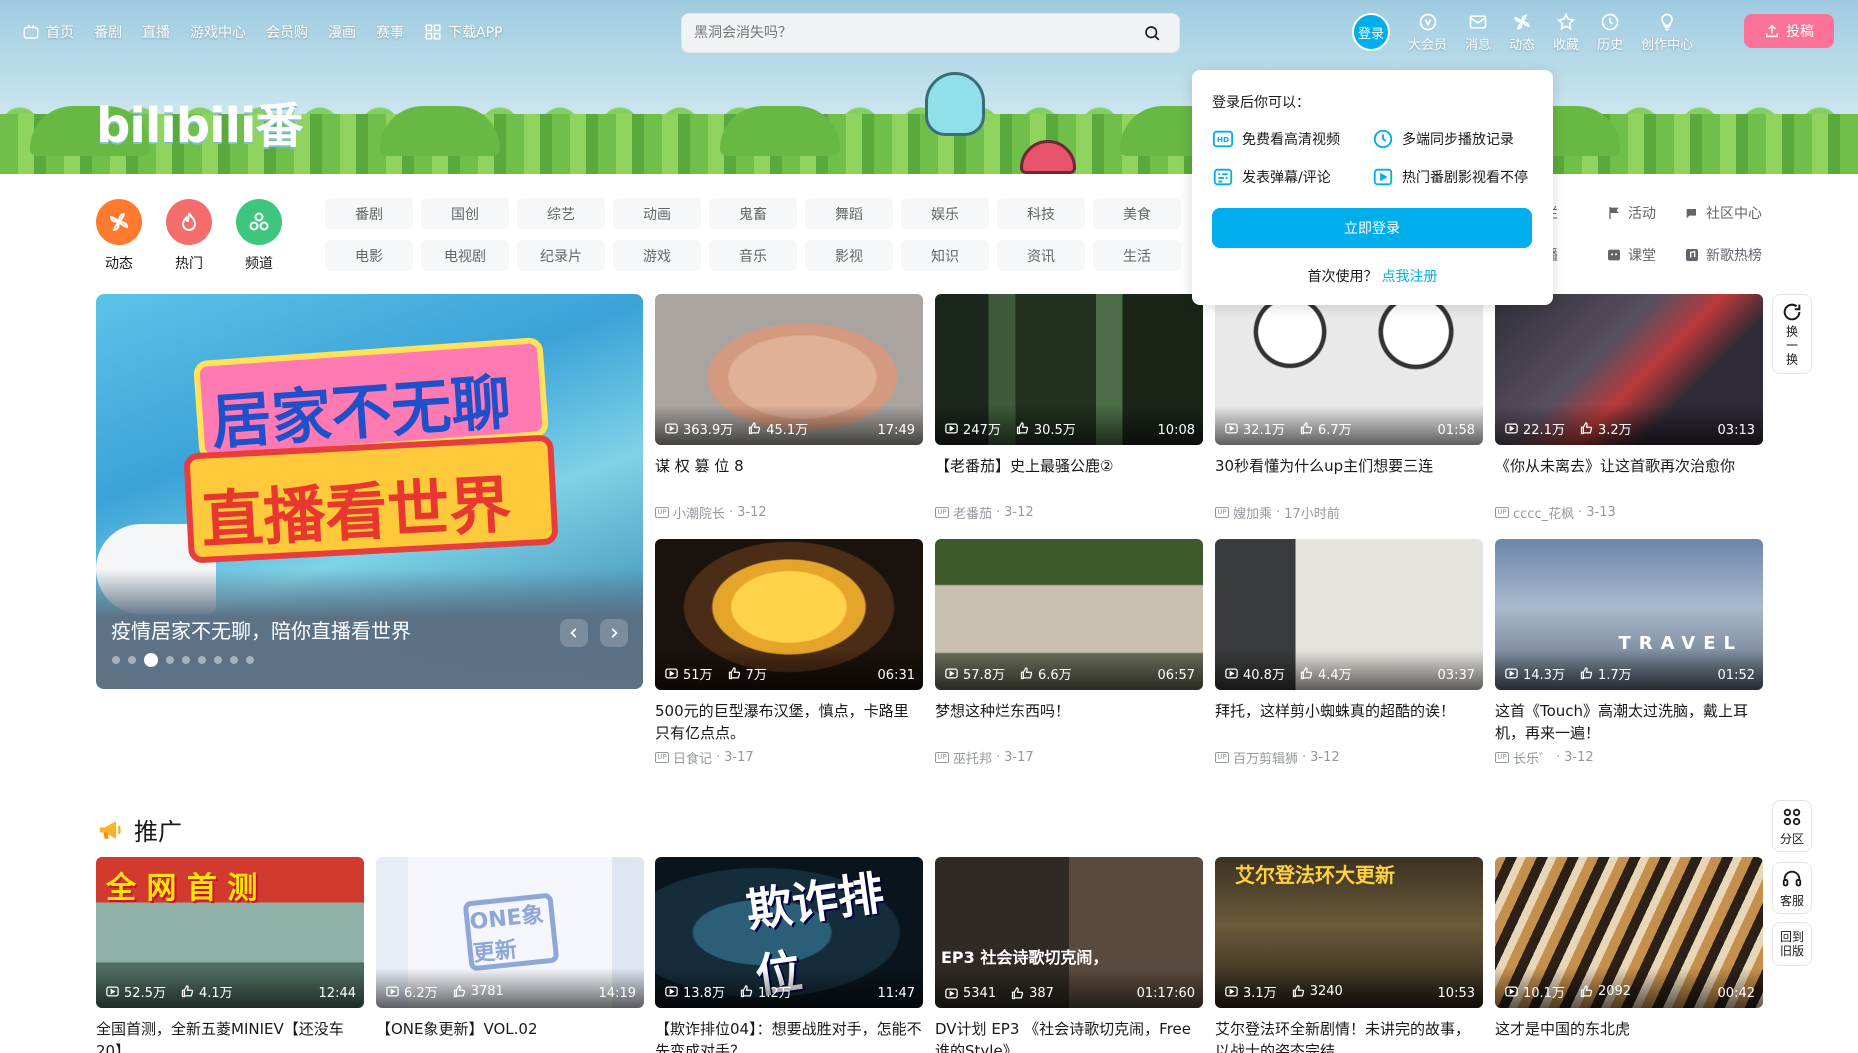 The width and height of the screenshot is (1858, 1053). What do you see at coordinates (1410, 277) in the screenshot?
I see `register-link: 点我注册` at bounding box center [1410, 277].